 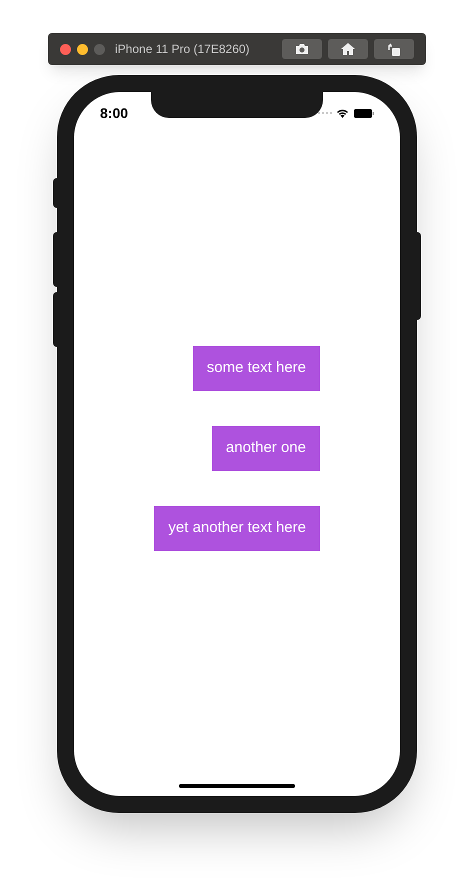 I want to click on rotate-button, so click(x=394, y=49).